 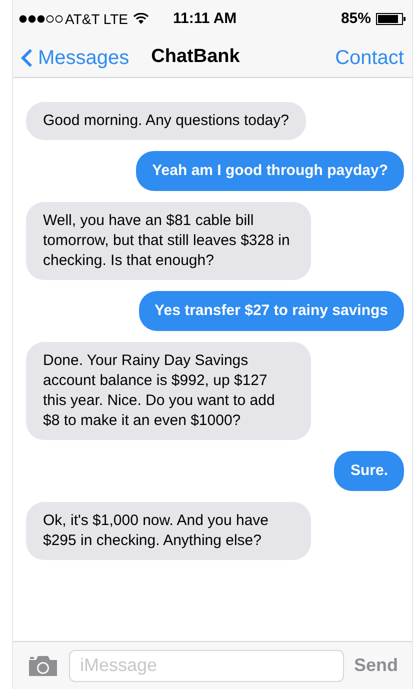 I want to click on incoming-message-bubble: Done. Your Rainy Day Savings account balance is $992, up $127 this year. Nice. Do you want to add $8 to make it an even $1000?, so click(x=168, y=391).